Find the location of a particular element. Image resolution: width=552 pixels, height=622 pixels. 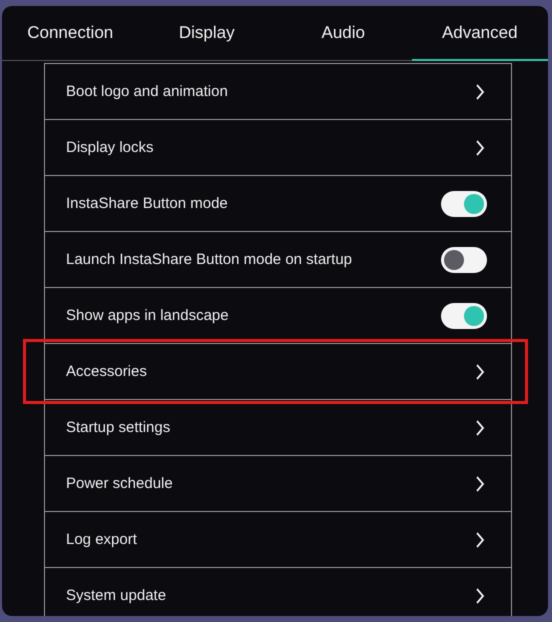

setting-label: Log export is located at coordinates (101, 539).